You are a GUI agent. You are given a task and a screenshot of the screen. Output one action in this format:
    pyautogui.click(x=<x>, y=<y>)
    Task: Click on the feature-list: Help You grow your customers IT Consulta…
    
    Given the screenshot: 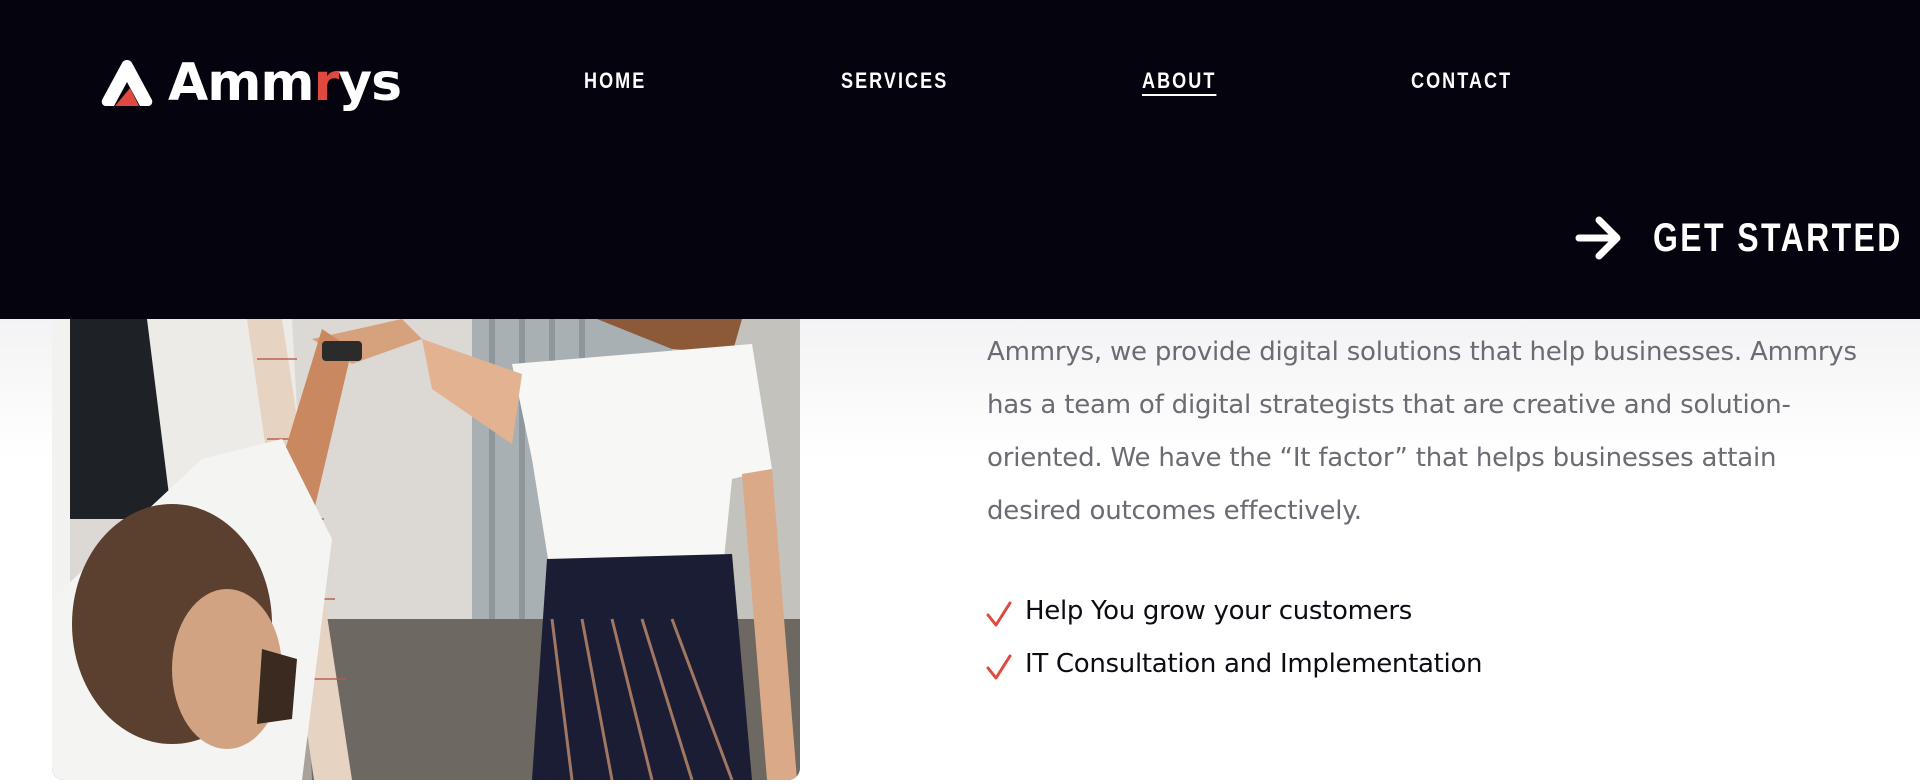 What is the action you would take?
    pyautogui.click(x=1234, y=637)
    